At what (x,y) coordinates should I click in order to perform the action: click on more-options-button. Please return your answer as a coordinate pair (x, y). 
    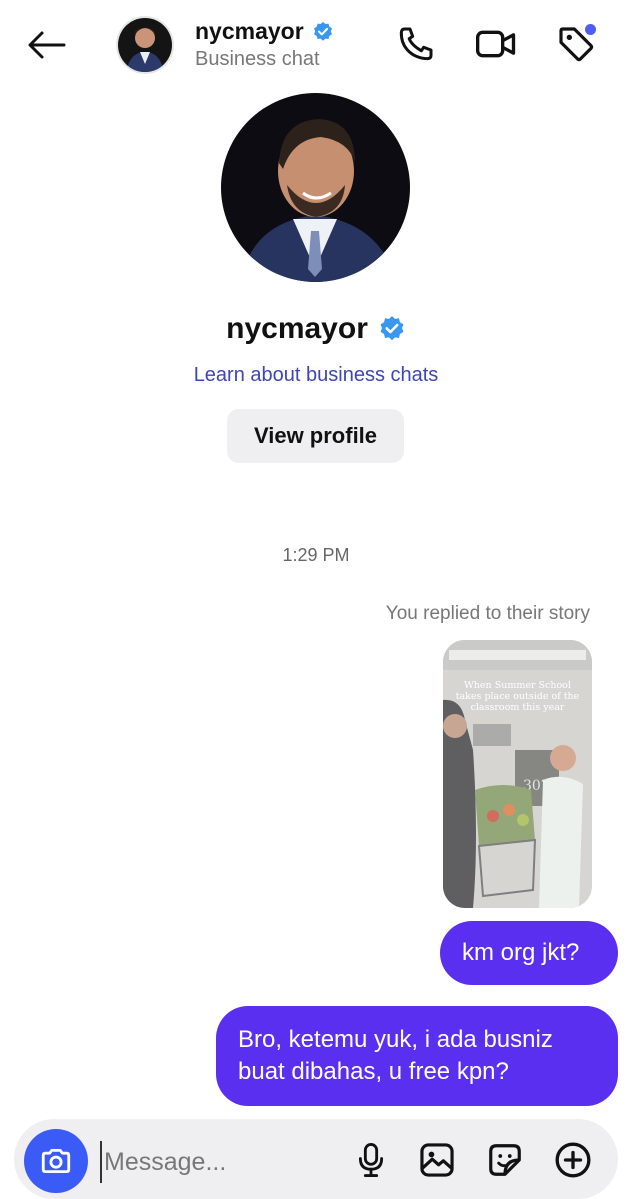
    Looking at the image, I should click on (573, 1160).